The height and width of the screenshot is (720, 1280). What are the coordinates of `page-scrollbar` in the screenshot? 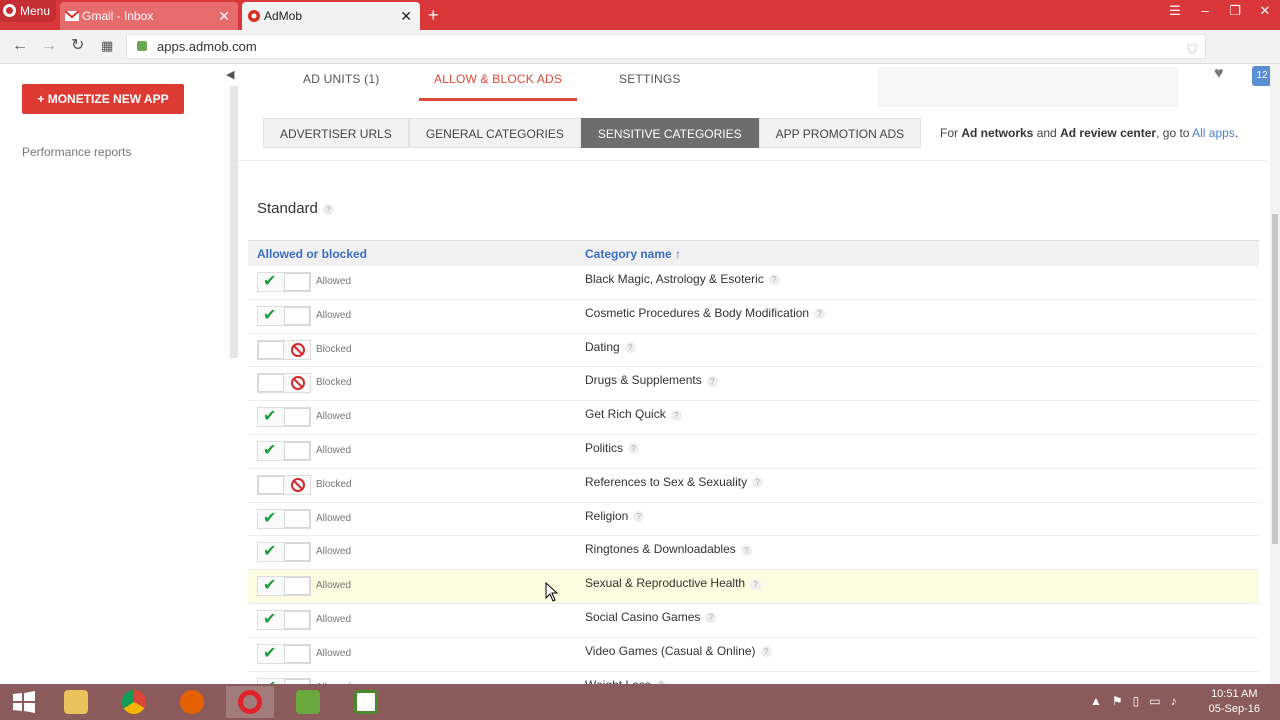 It's located at (1275, 374).